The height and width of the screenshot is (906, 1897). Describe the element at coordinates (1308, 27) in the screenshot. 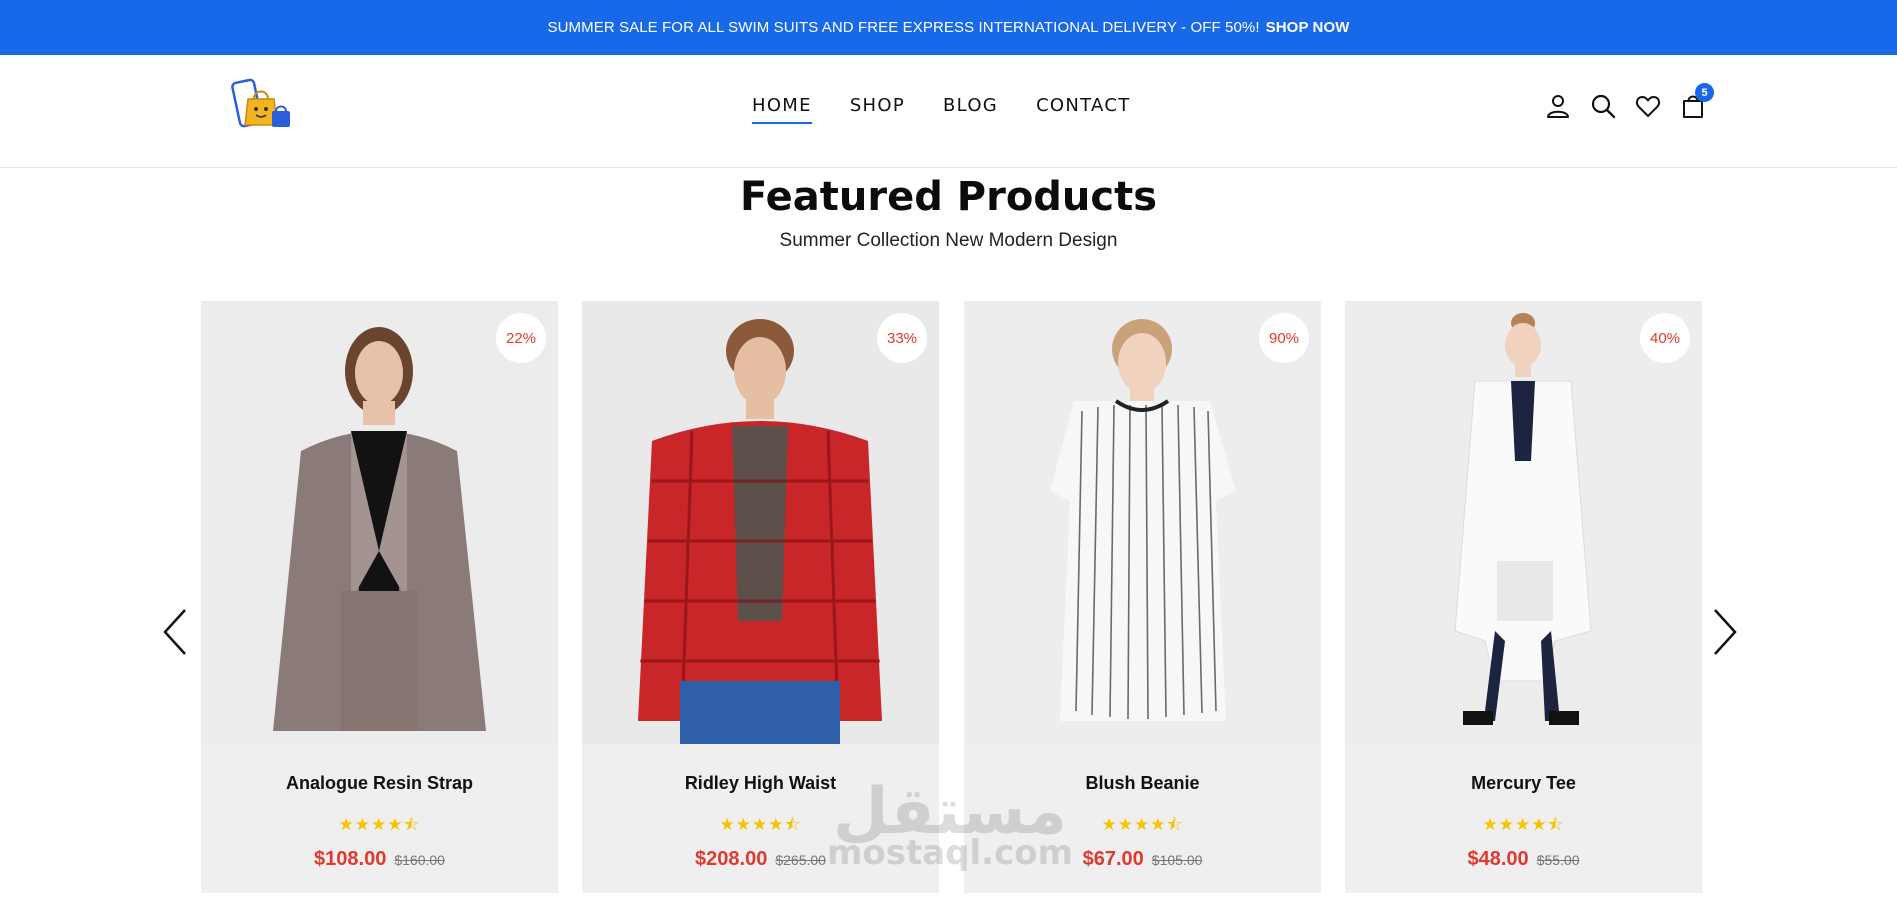

I see `shop-now-link: SHOP NOW` at that location.